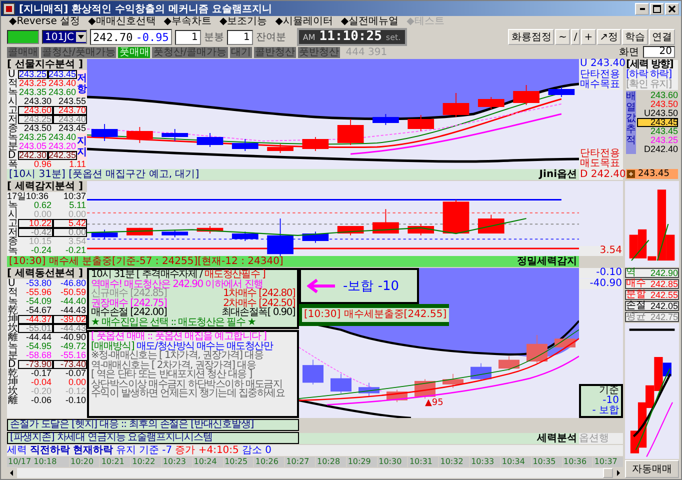  I want to click on menu-item: ◆실전메뉴얼, so click(369, 22).